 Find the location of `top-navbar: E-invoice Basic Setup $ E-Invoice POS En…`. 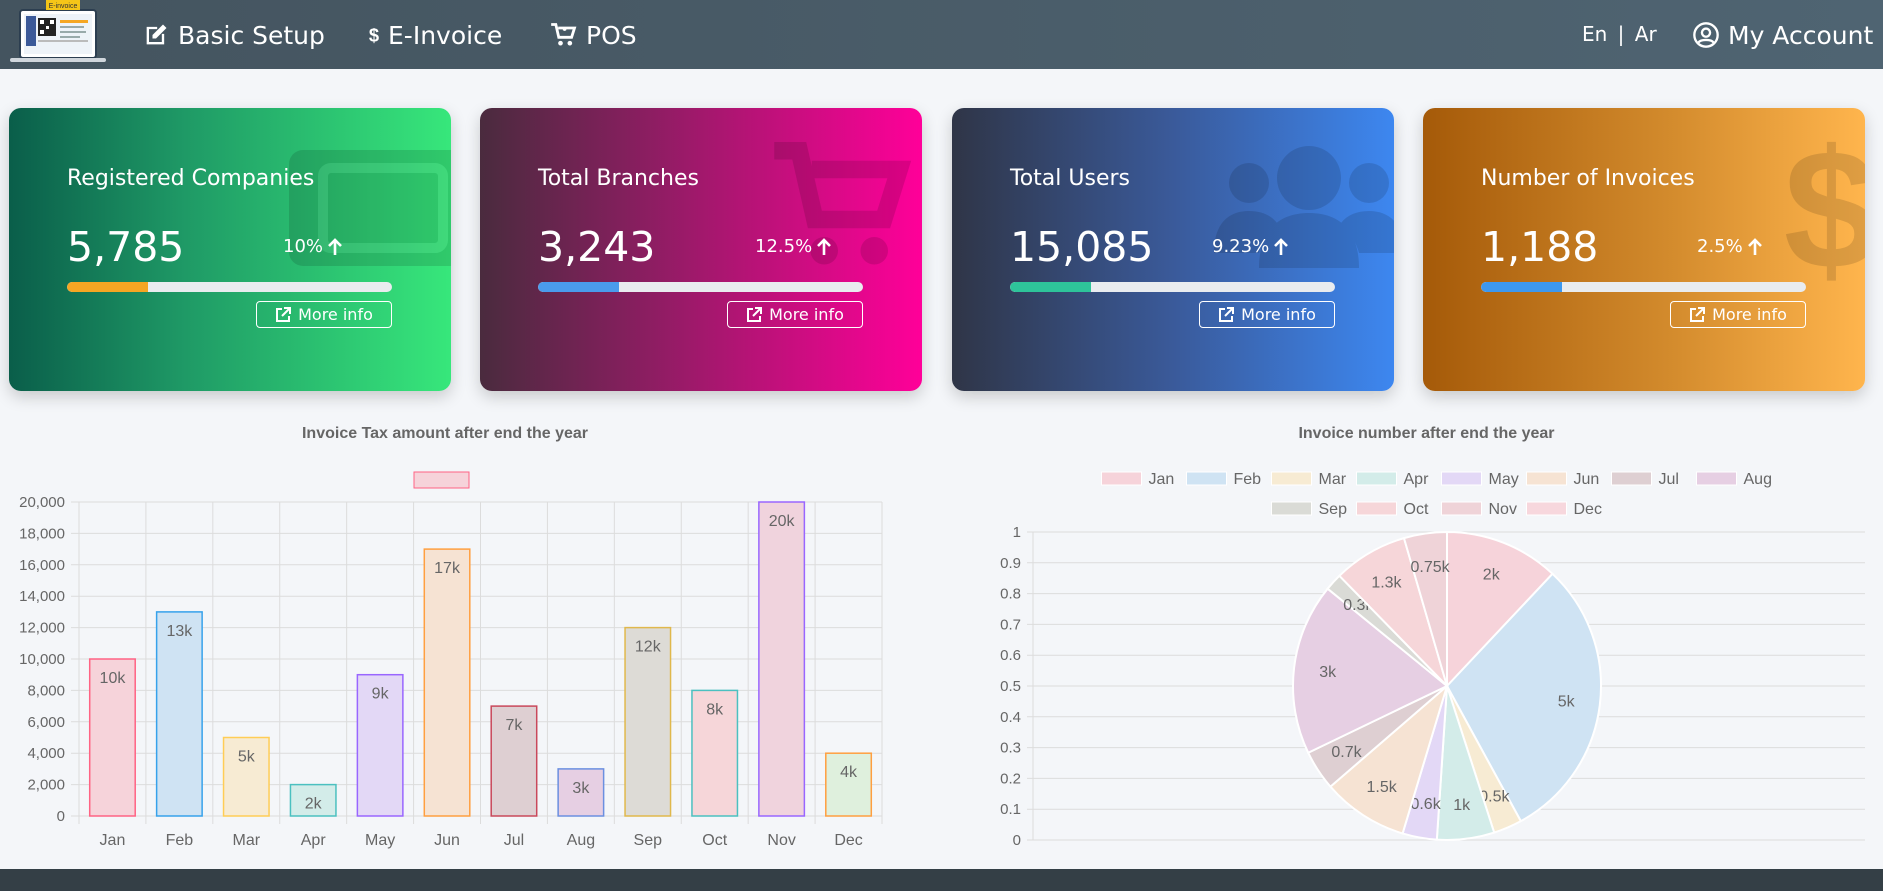

top-navbar: E-invoice Basic Setup $ E-Invoice POS En… is located at coordinates (941, 34).